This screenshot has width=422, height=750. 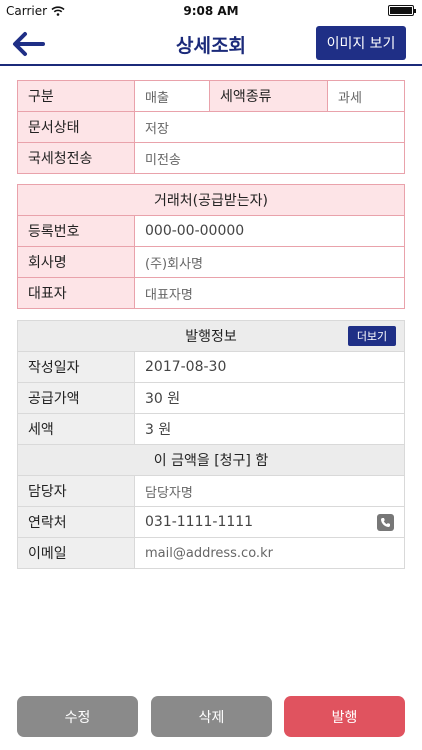 What do you see at coordinates (269, 429) in the screenshot?
I see `tax-amount-value: 3 원` at bounding box center [269, 429].